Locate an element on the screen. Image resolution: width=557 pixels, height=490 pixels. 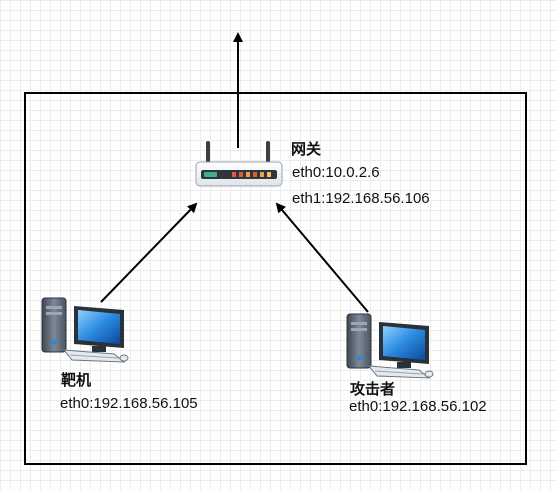
gateway-eth0-address: eth0:10.0.2.6 is located at coordinates (336, 172).